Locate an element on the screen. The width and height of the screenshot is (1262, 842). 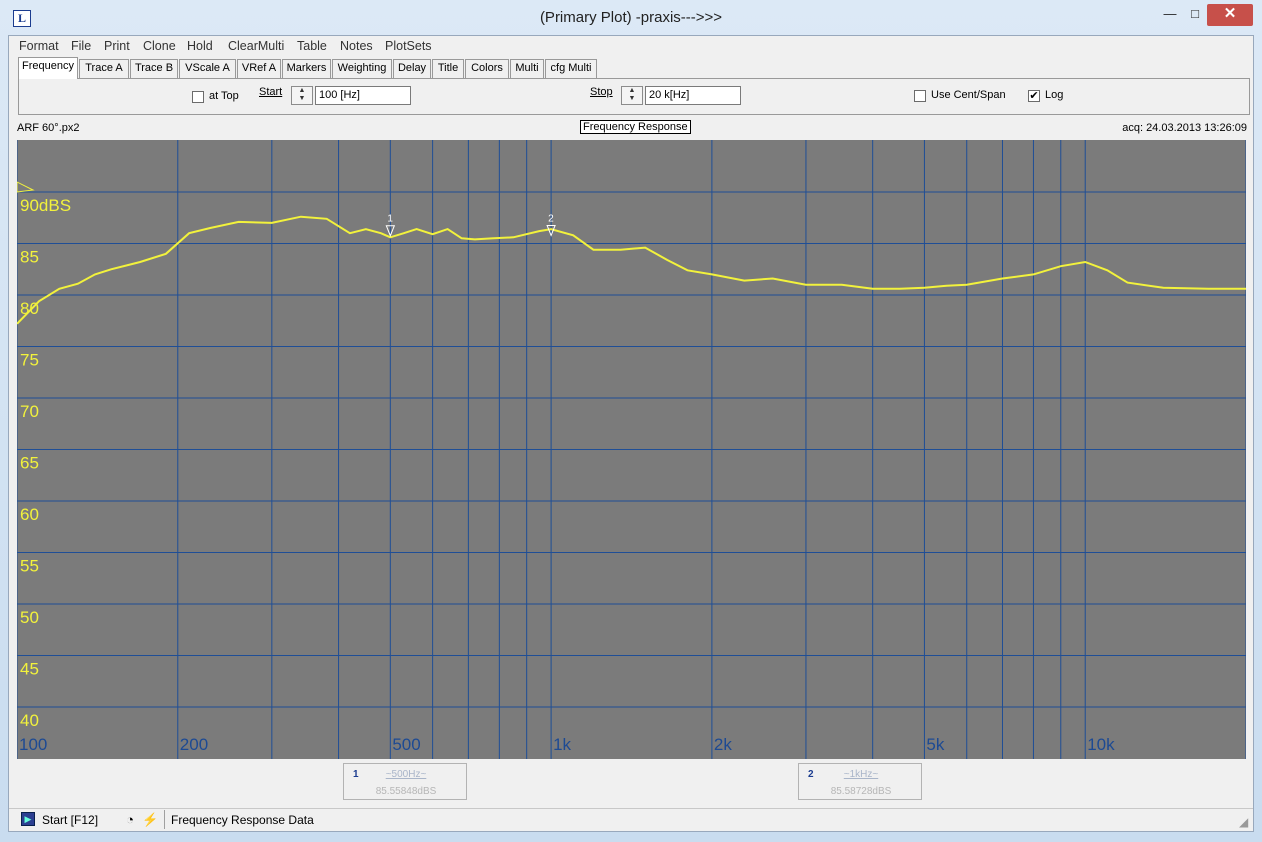
tab-vscale-a: VScale A is located at coordinates (207, 68).